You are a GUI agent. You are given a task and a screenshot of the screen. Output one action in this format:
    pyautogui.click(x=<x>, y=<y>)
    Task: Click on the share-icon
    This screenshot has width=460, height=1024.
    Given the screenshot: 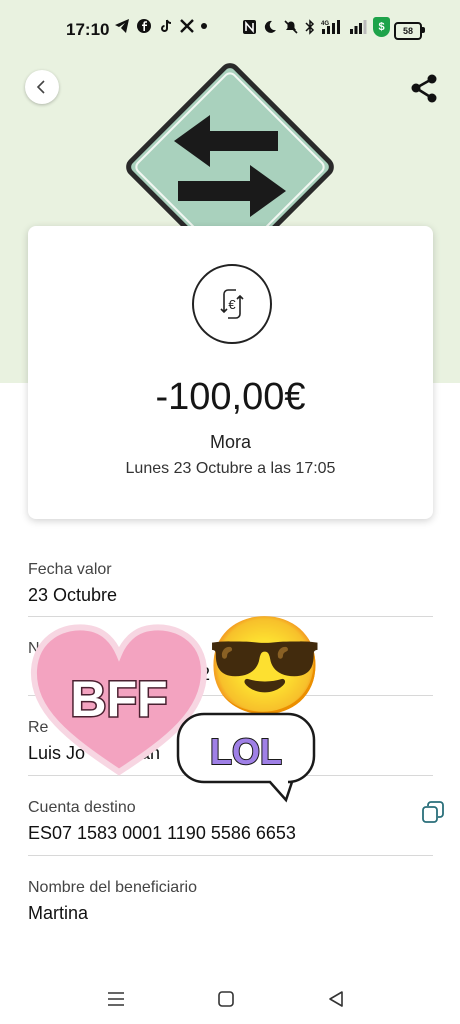 What is the action you would take?
    pyautogui.click(x=425, y=88)
    